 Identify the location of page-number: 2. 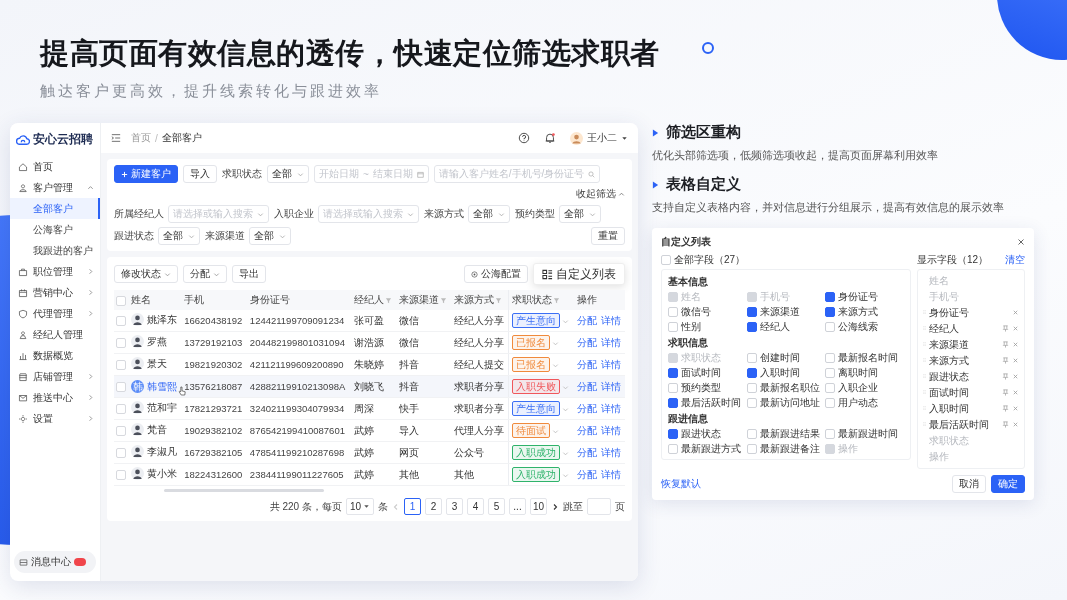
(433, 506).